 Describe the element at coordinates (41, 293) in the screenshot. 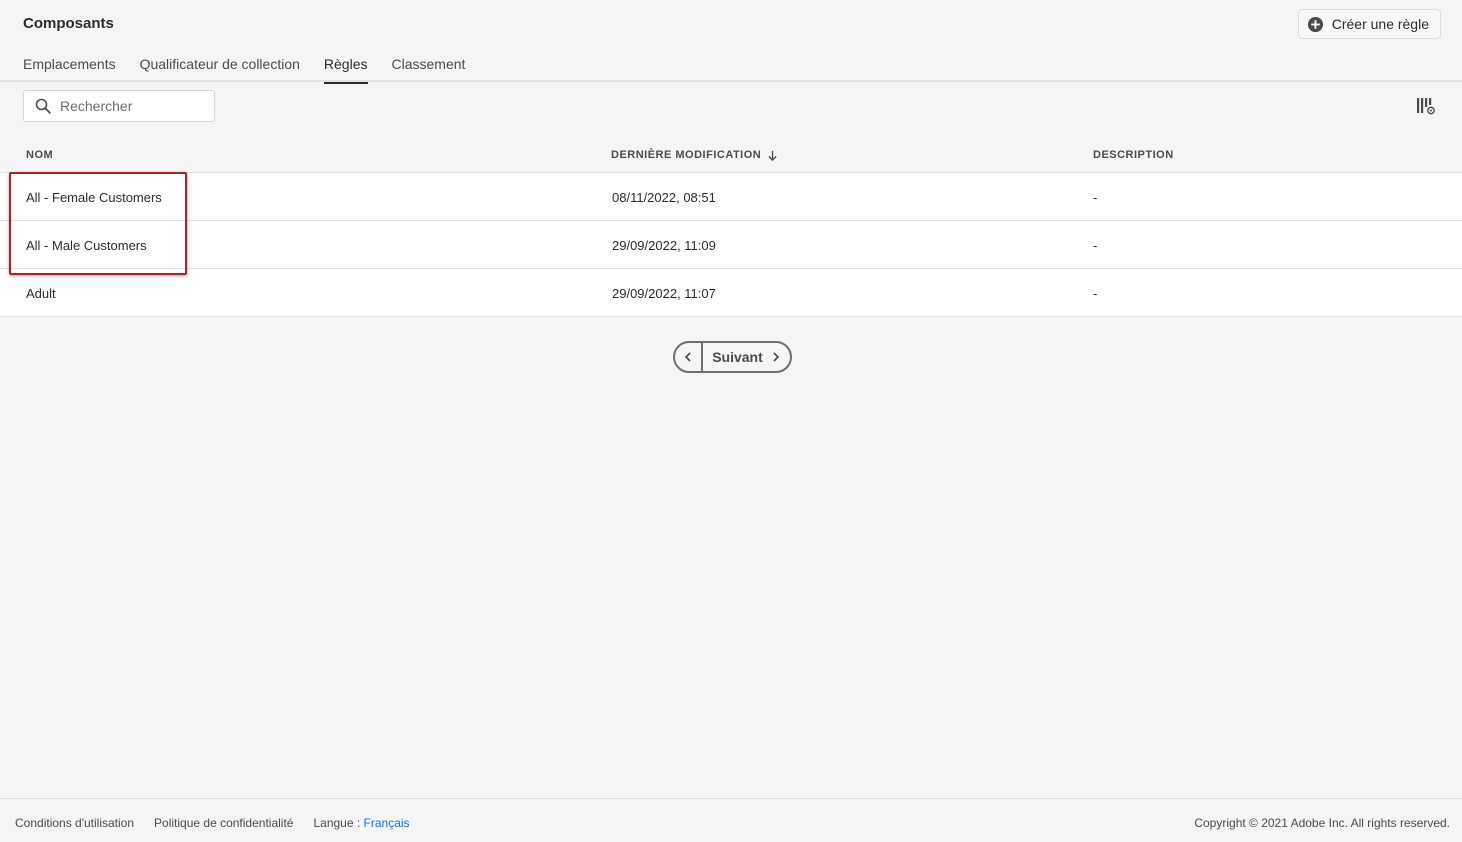

I see `rule-name: Adult` at that location.